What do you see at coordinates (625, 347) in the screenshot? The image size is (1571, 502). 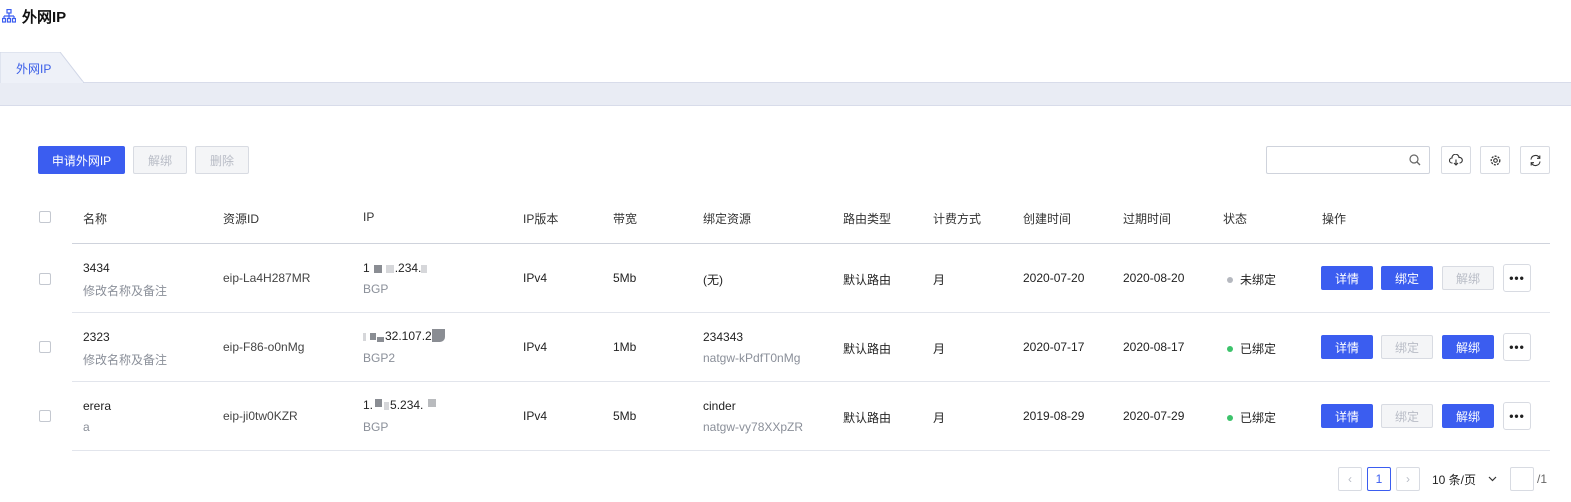 I see `row-bandwidth: 1Mb` at bounding box center [625, 347].